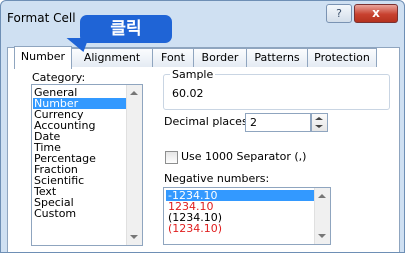 The image size is (405, 253). Describe the element at coordinates (79, 213) in the screenshot. I see `category-item-custom: Custom` at that location.